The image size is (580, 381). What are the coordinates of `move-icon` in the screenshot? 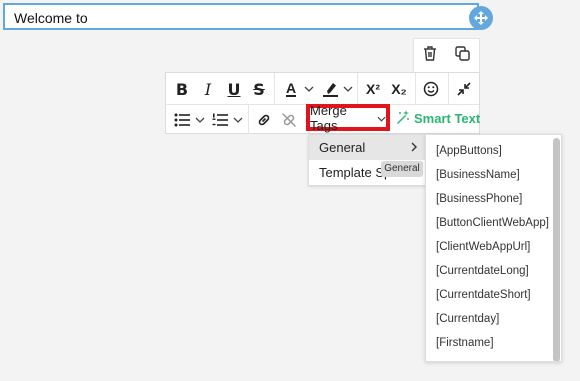 It's located at (481, 18).